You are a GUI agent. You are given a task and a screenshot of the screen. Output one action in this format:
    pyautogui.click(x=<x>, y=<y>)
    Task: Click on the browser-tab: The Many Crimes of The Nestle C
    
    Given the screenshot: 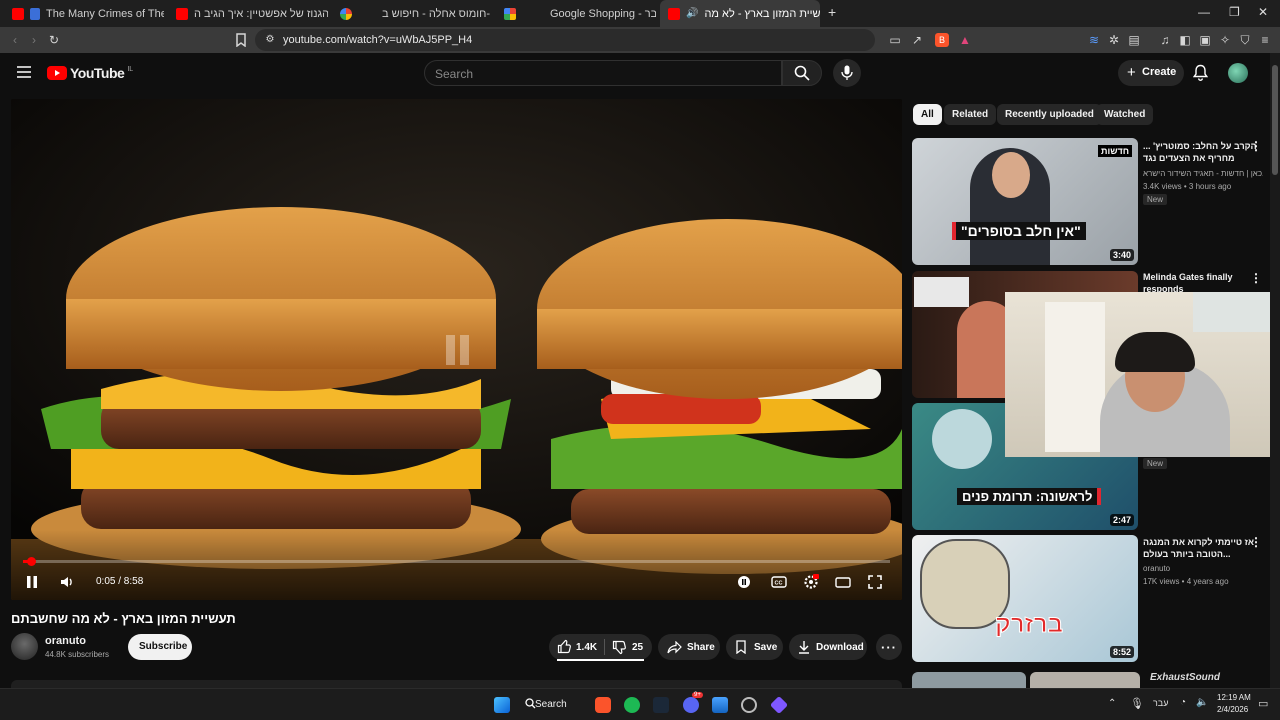 What is the action you would take?
    pyautogui.click(x=84, y=13)
    